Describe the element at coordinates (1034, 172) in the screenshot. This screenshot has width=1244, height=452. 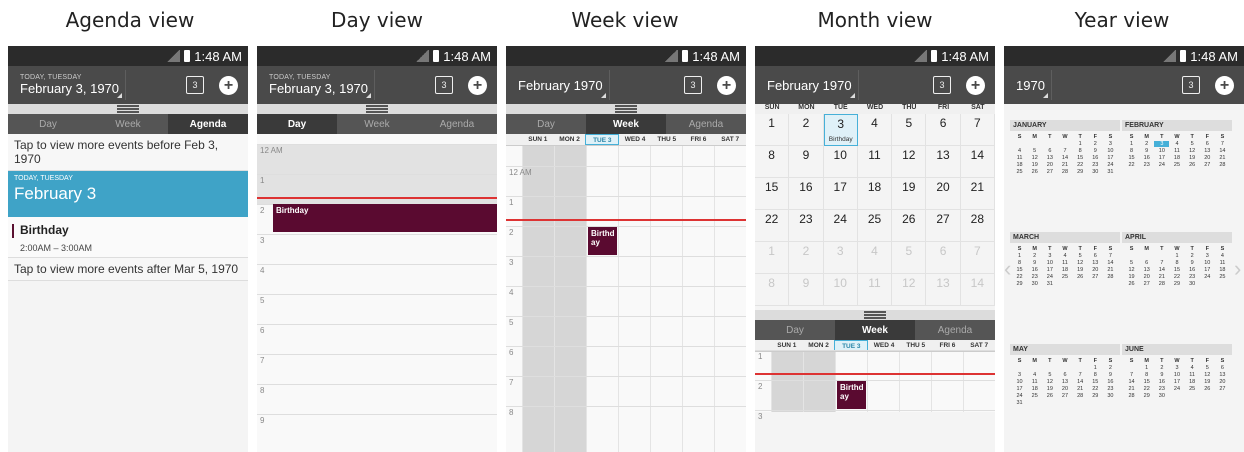
I see `year-day: 26` at that location.